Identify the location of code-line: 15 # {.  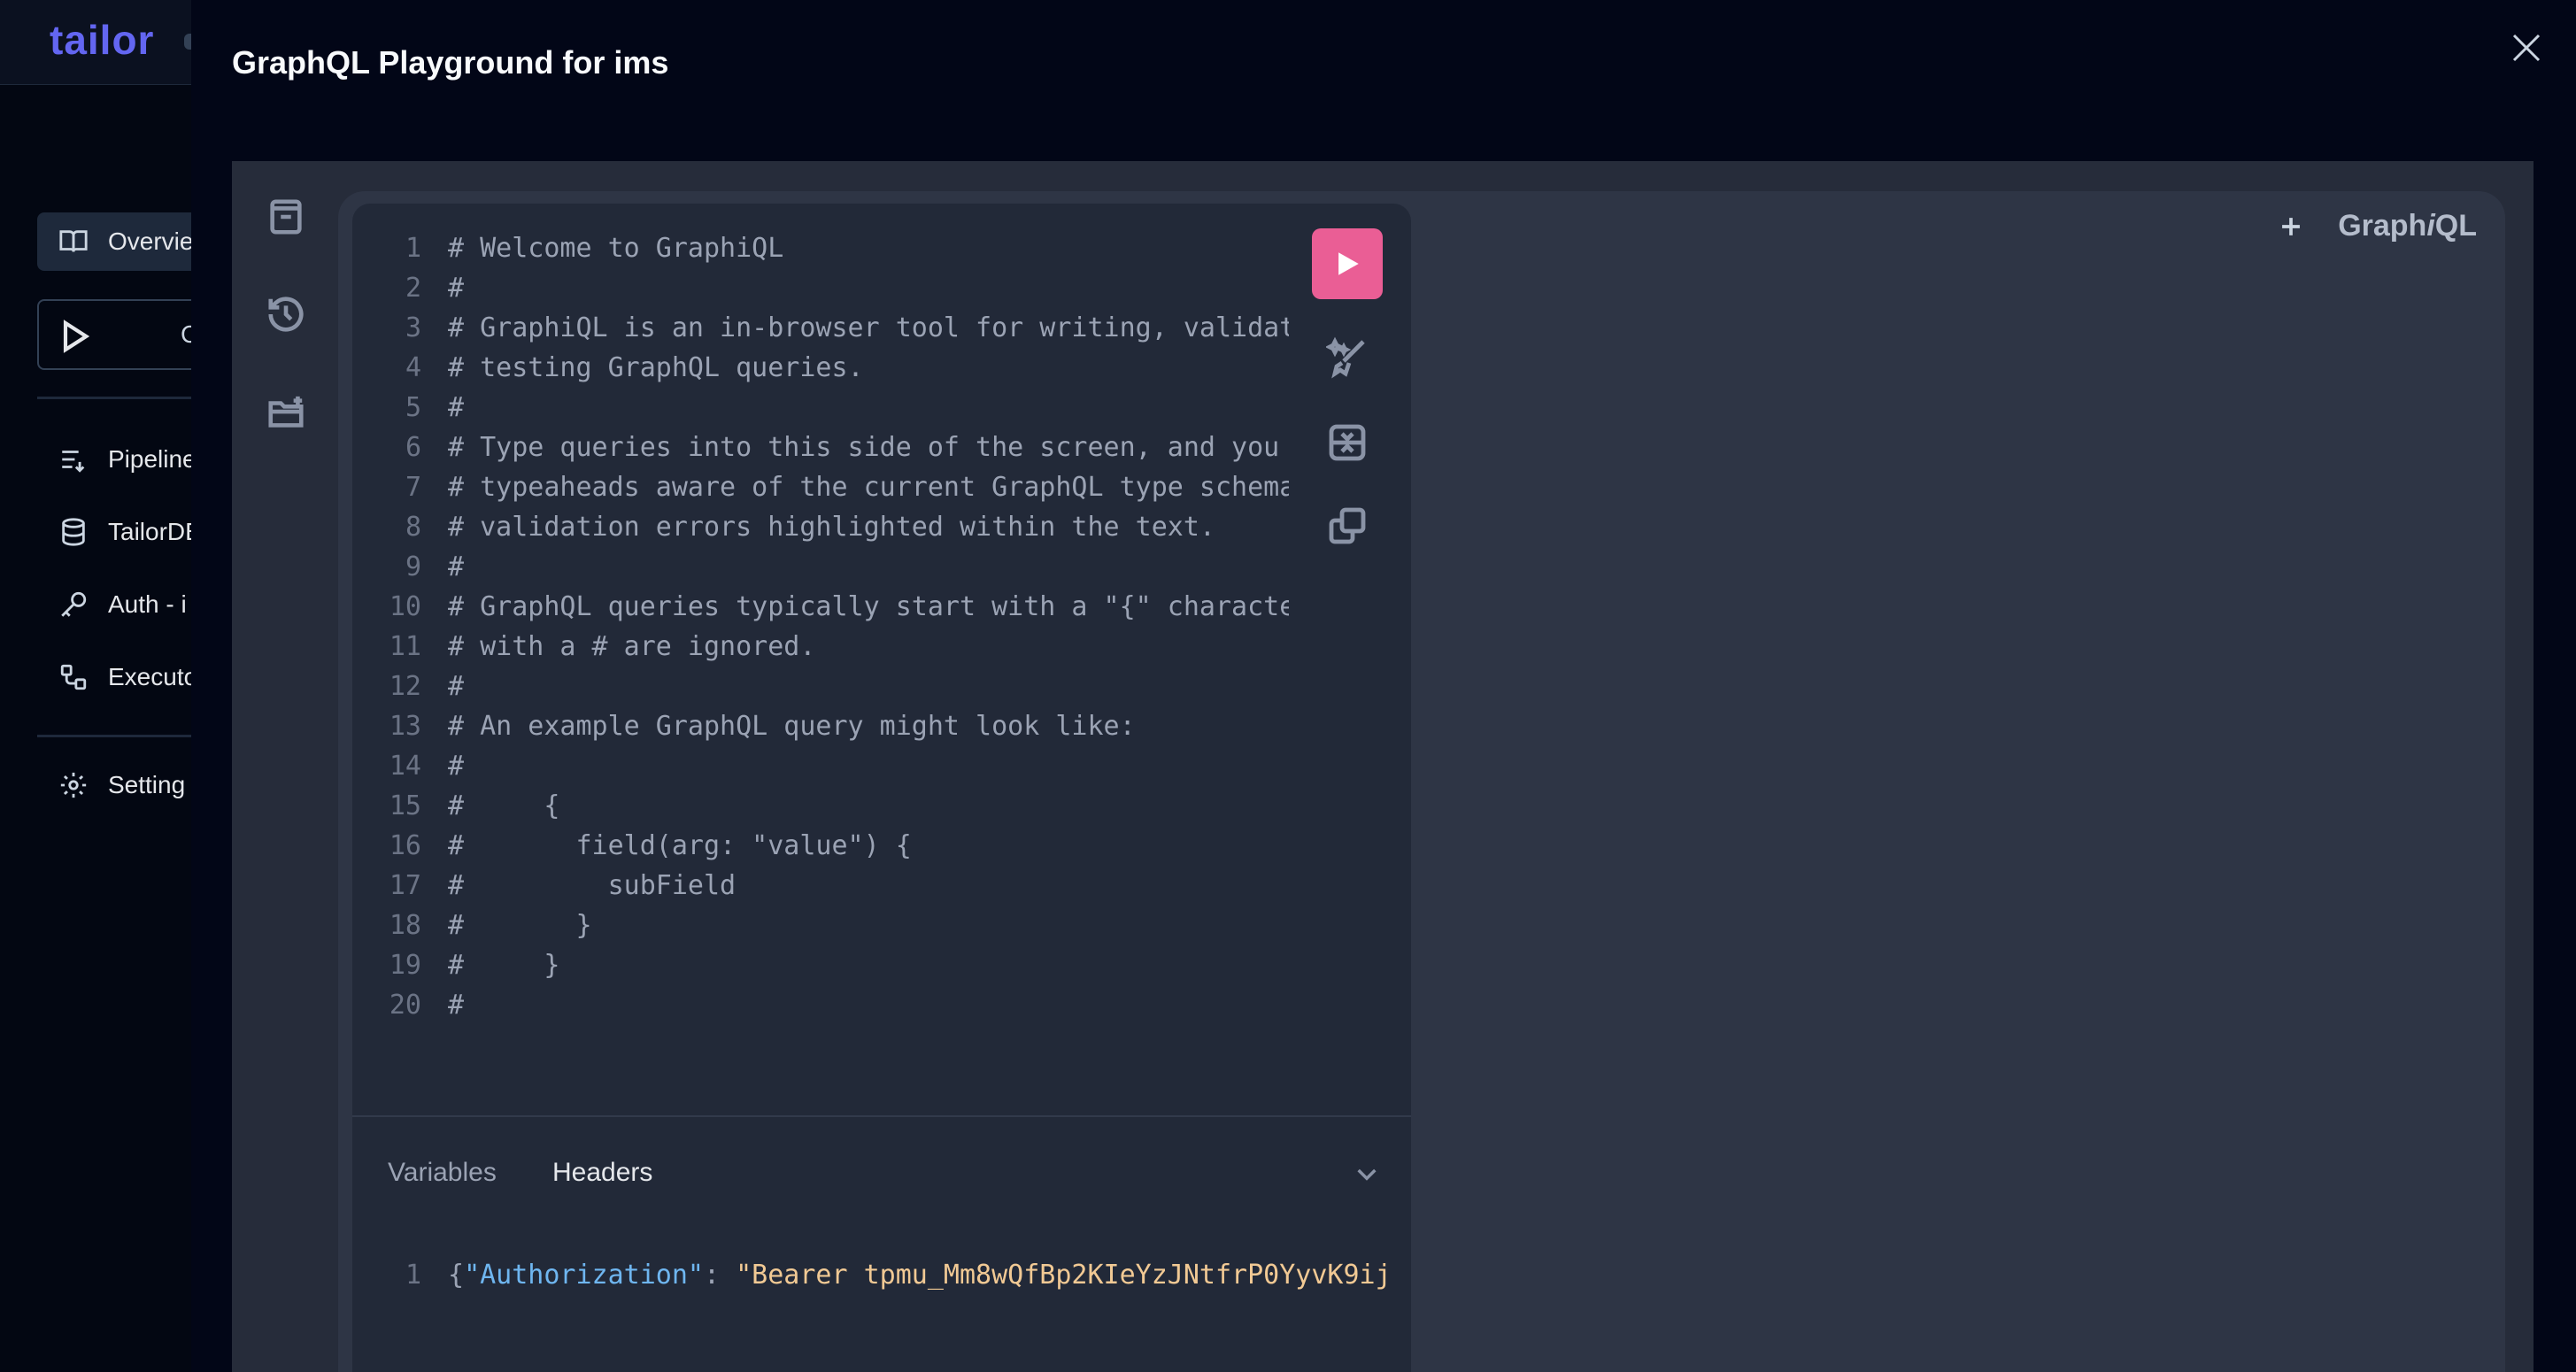
(821, 806).